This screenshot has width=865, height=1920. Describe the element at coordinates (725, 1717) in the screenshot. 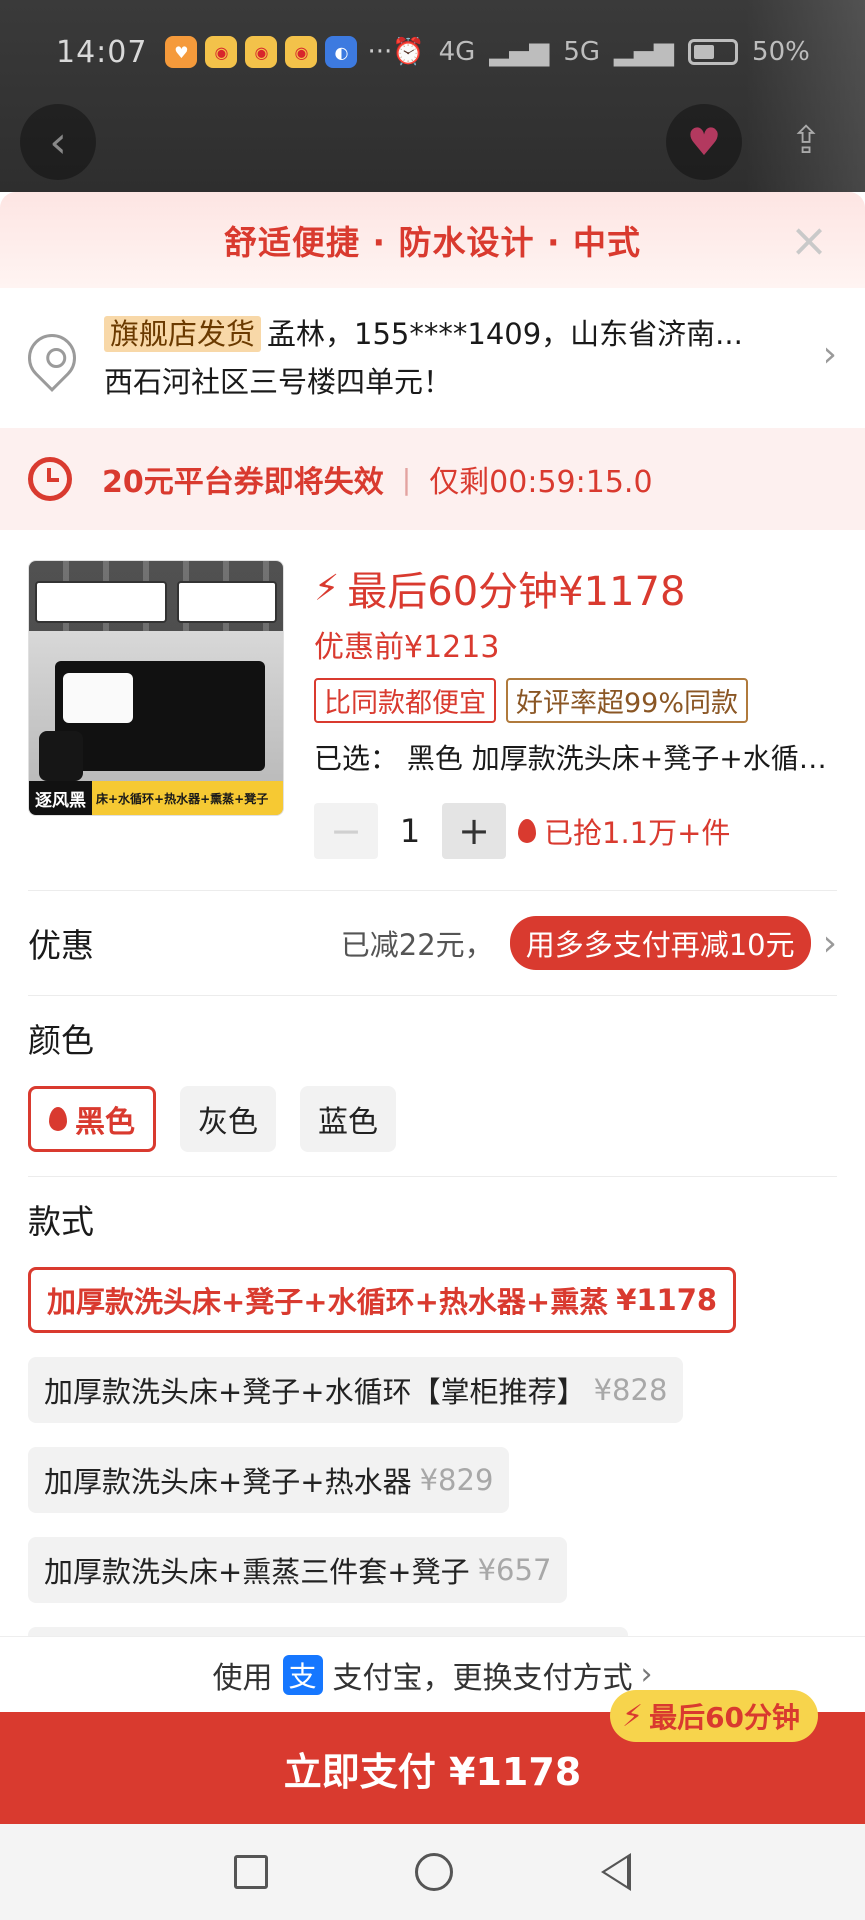

I see `countdown-badge-text: 最后60分钟` at that location.